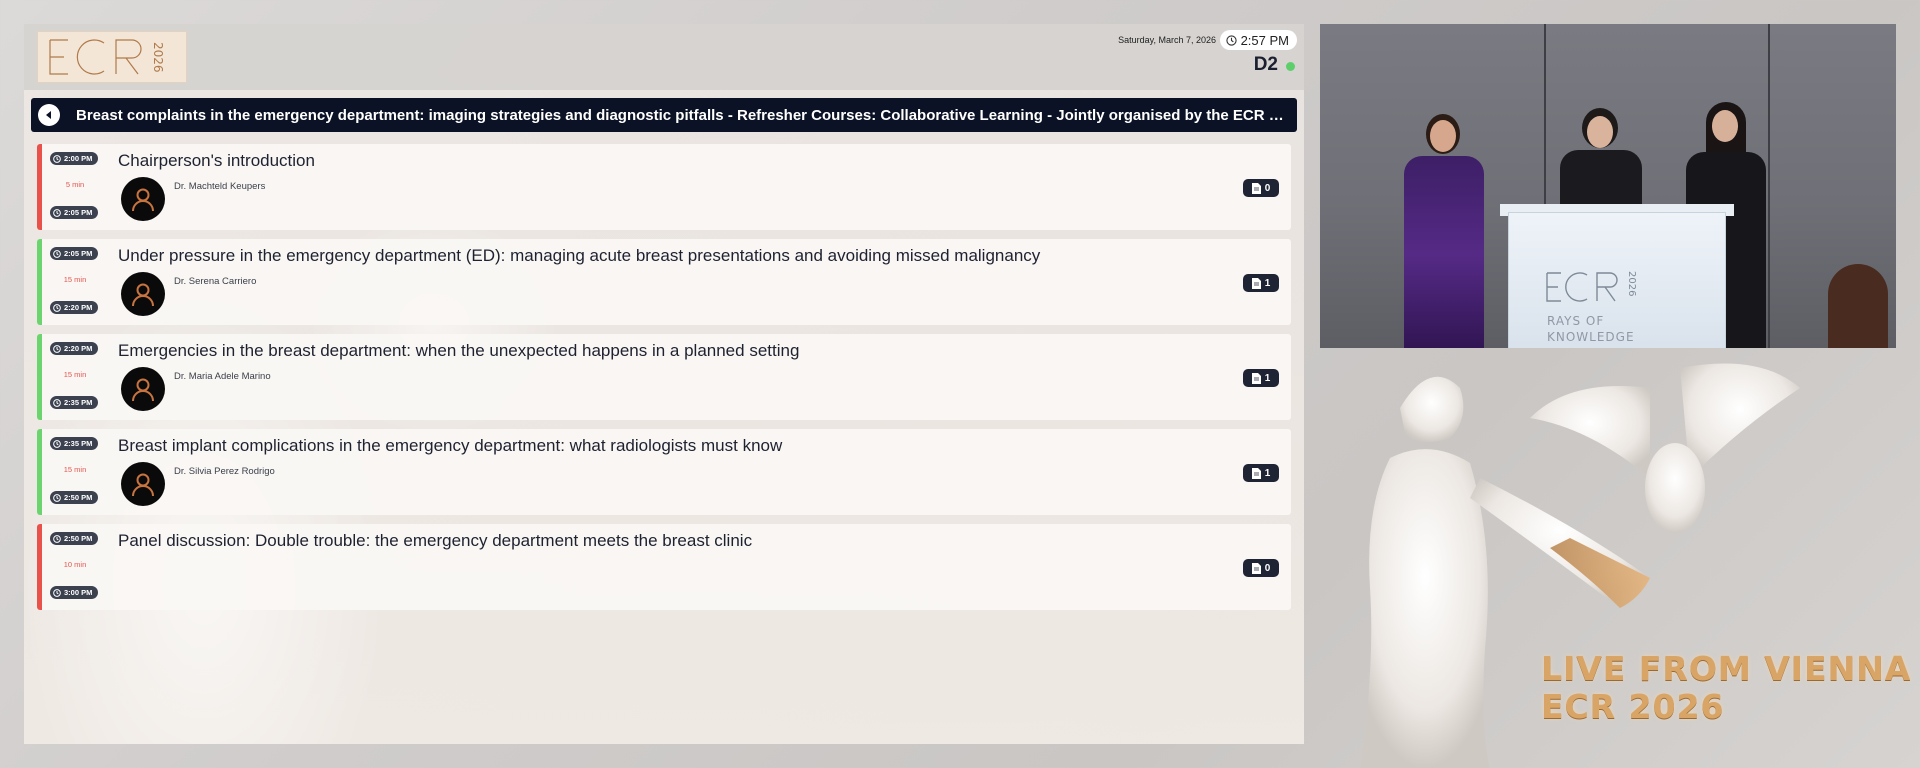 This screenshot has height=768, width=1920. I want to click on end-time: 2:50 PM, so click(78, 497).